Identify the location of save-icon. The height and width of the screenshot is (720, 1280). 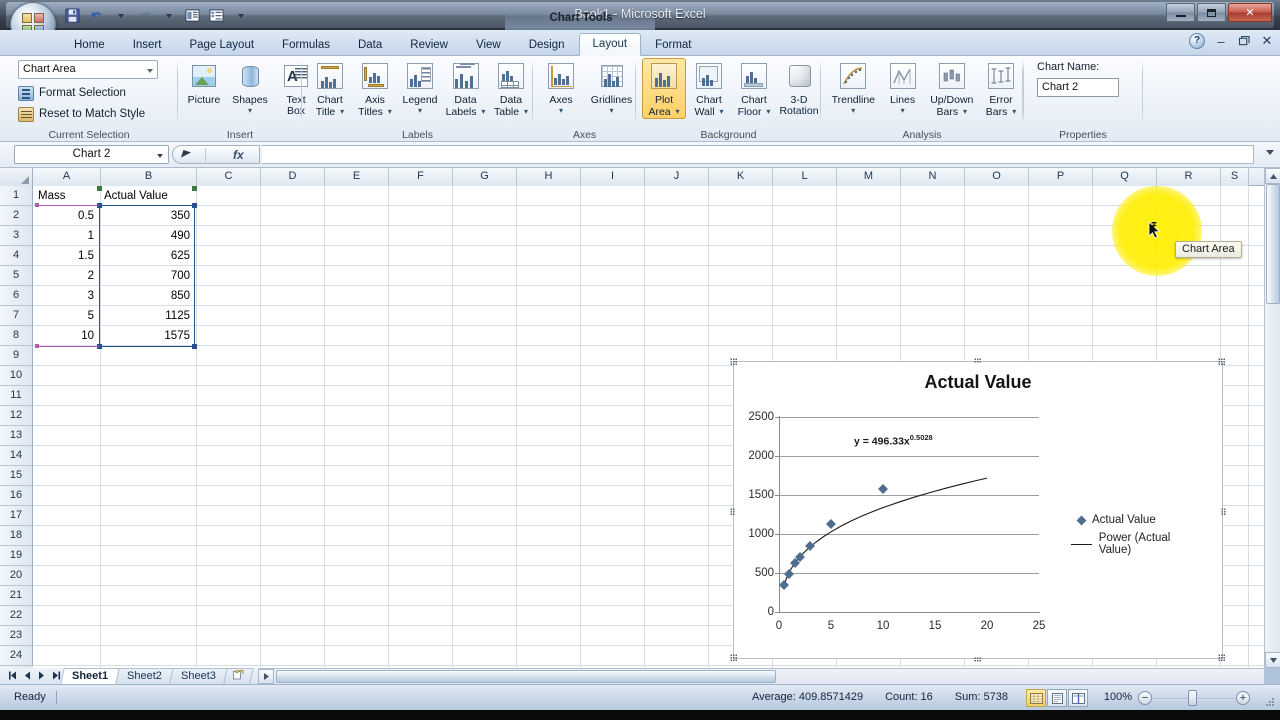
(72, 16).